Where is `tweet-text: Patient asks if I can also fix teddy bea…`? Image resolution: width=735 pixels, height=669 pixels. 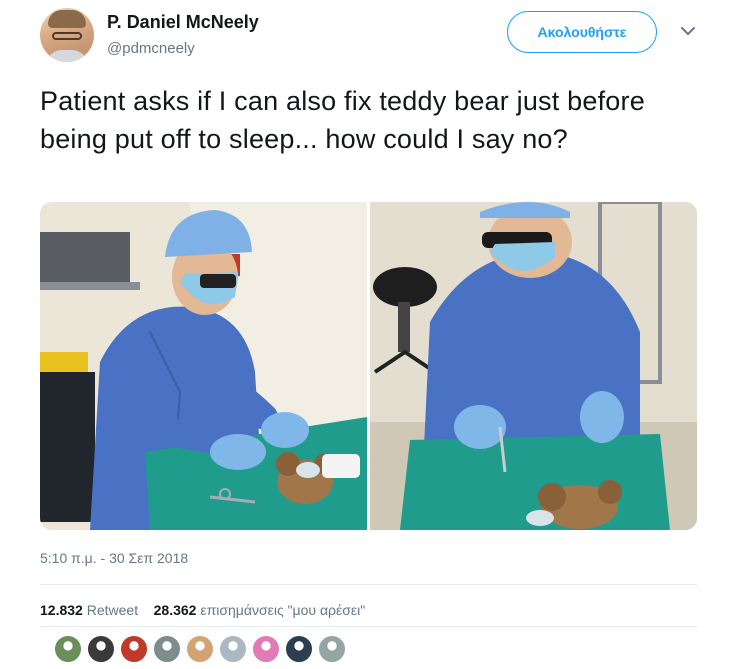
tweet-text: Patient asks if I can also fix teddy bea… is located at coordinates (342, 120).